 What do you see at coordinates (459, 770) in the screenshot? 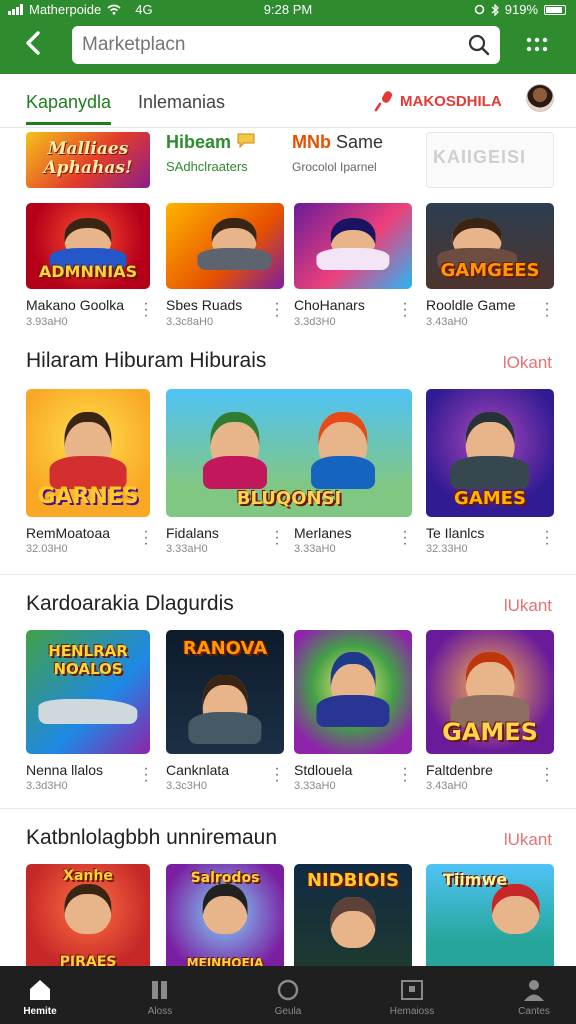
I see `game-title: Faltdenbre` at bounding box center [459, 770].